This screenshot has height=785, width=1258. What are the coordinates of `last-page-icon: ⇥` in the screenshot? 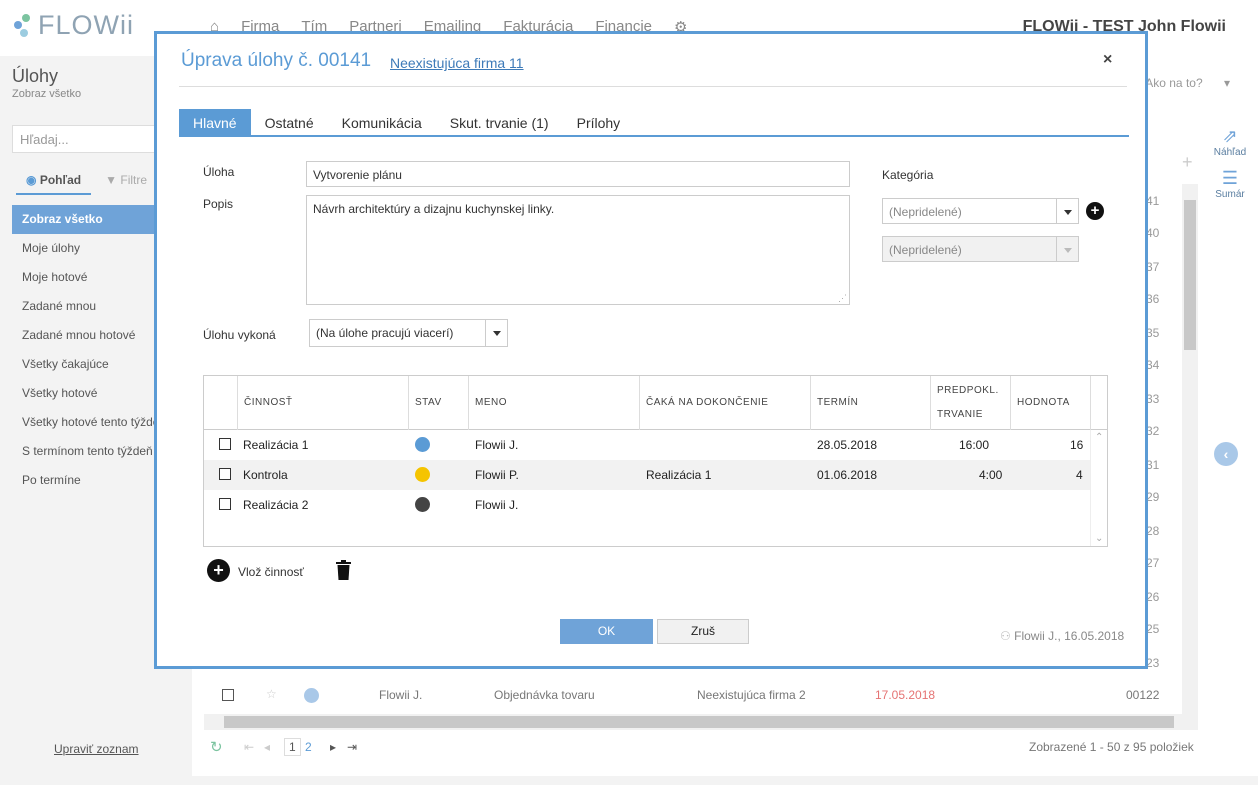 It's located at (352, 747).